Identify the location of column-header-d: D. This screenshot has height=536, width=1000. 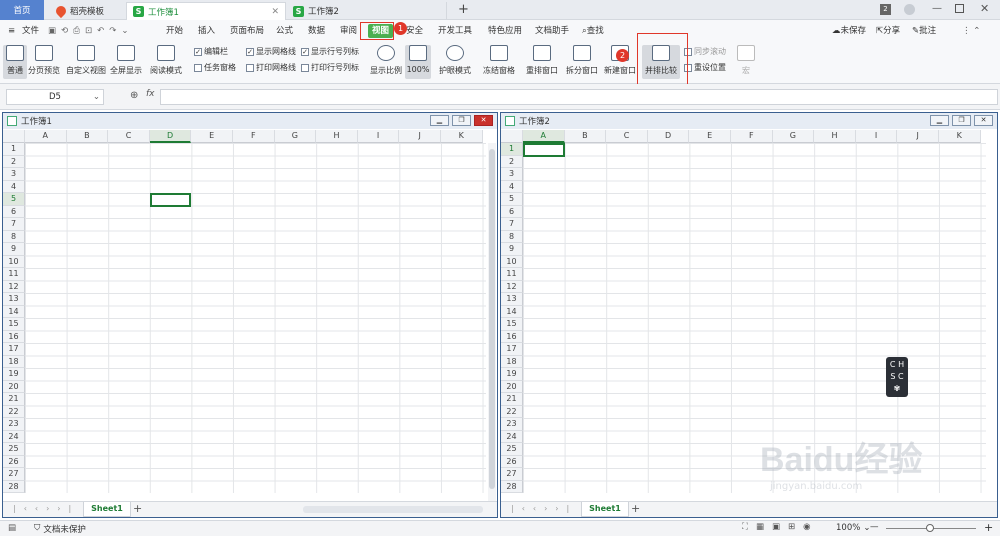
(170, 136).